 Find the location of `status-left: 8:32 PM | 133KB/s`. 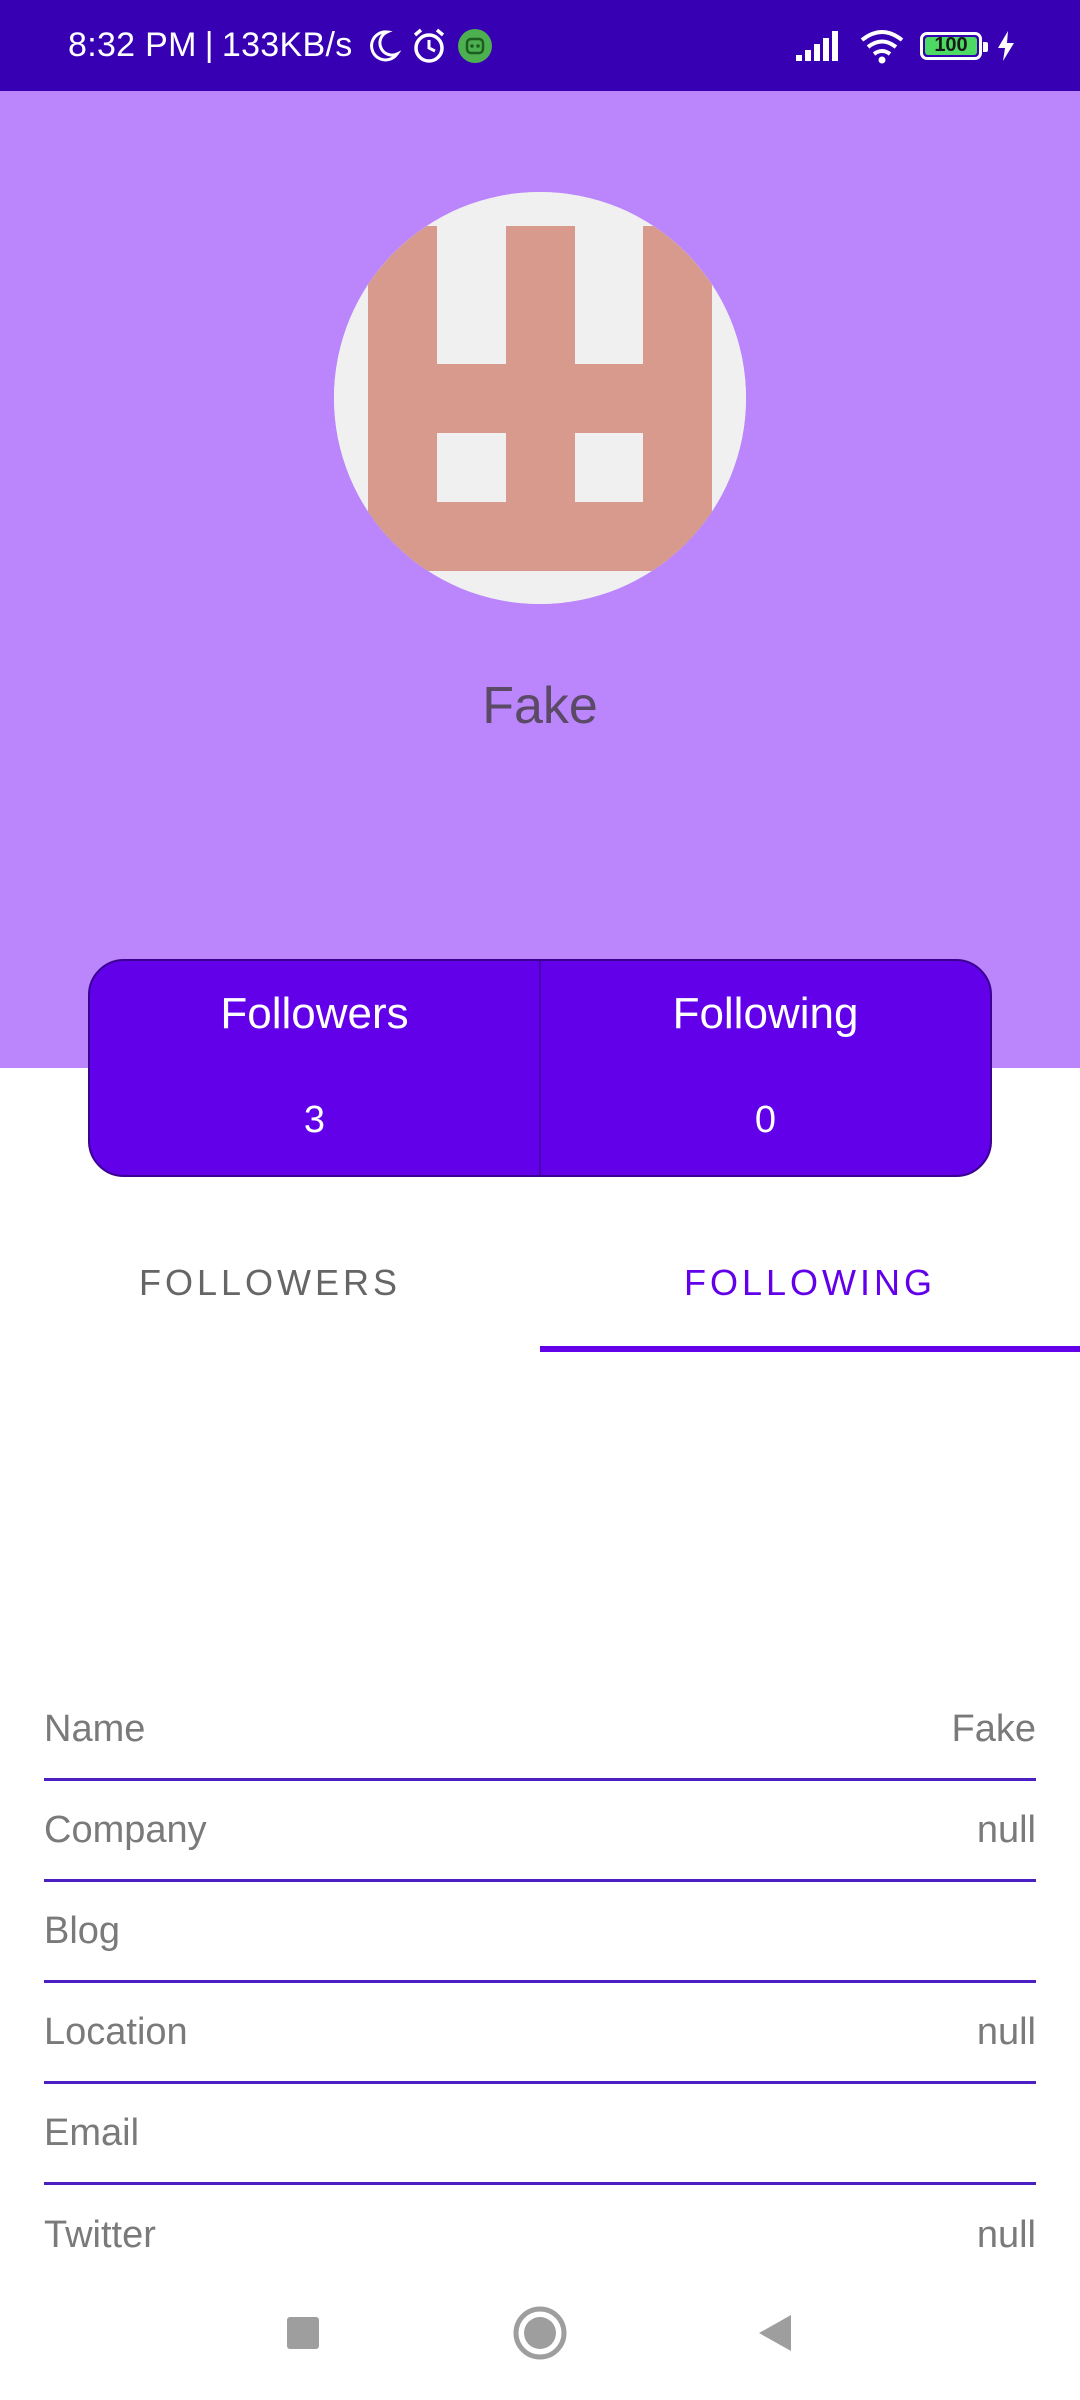

status-left: 8:32 PM | 133KB/s is located at coordinates (280, 45).